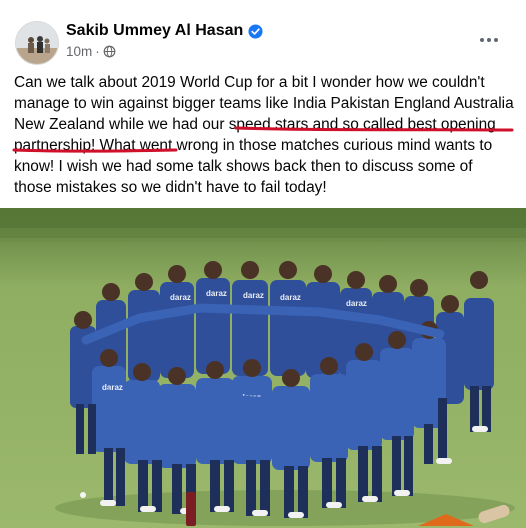  What do you see at coordinates (180, 297) in the screenshot?
I see `jersey-logo: daraz` at bounding box center [180, 297].